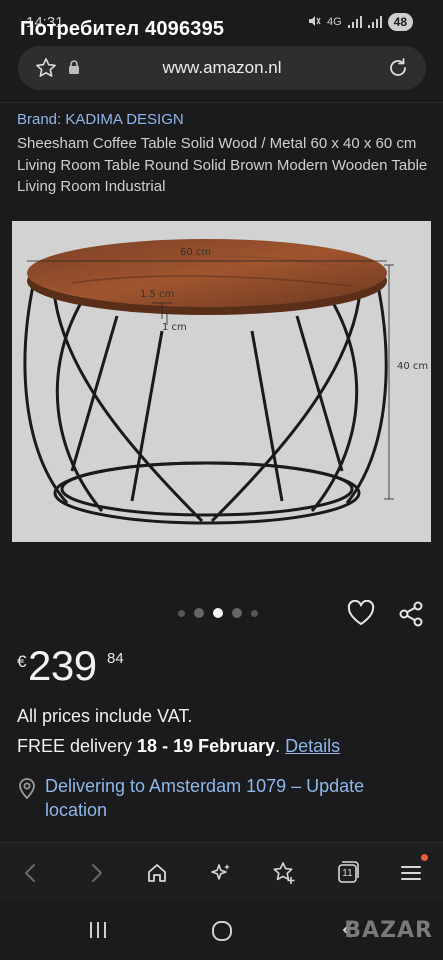 The height and width of the screenshot is (960, 443). Describe the element at coordinates (361, 615) in the screenshot. I see `wishlist-heart-icon` at that location.